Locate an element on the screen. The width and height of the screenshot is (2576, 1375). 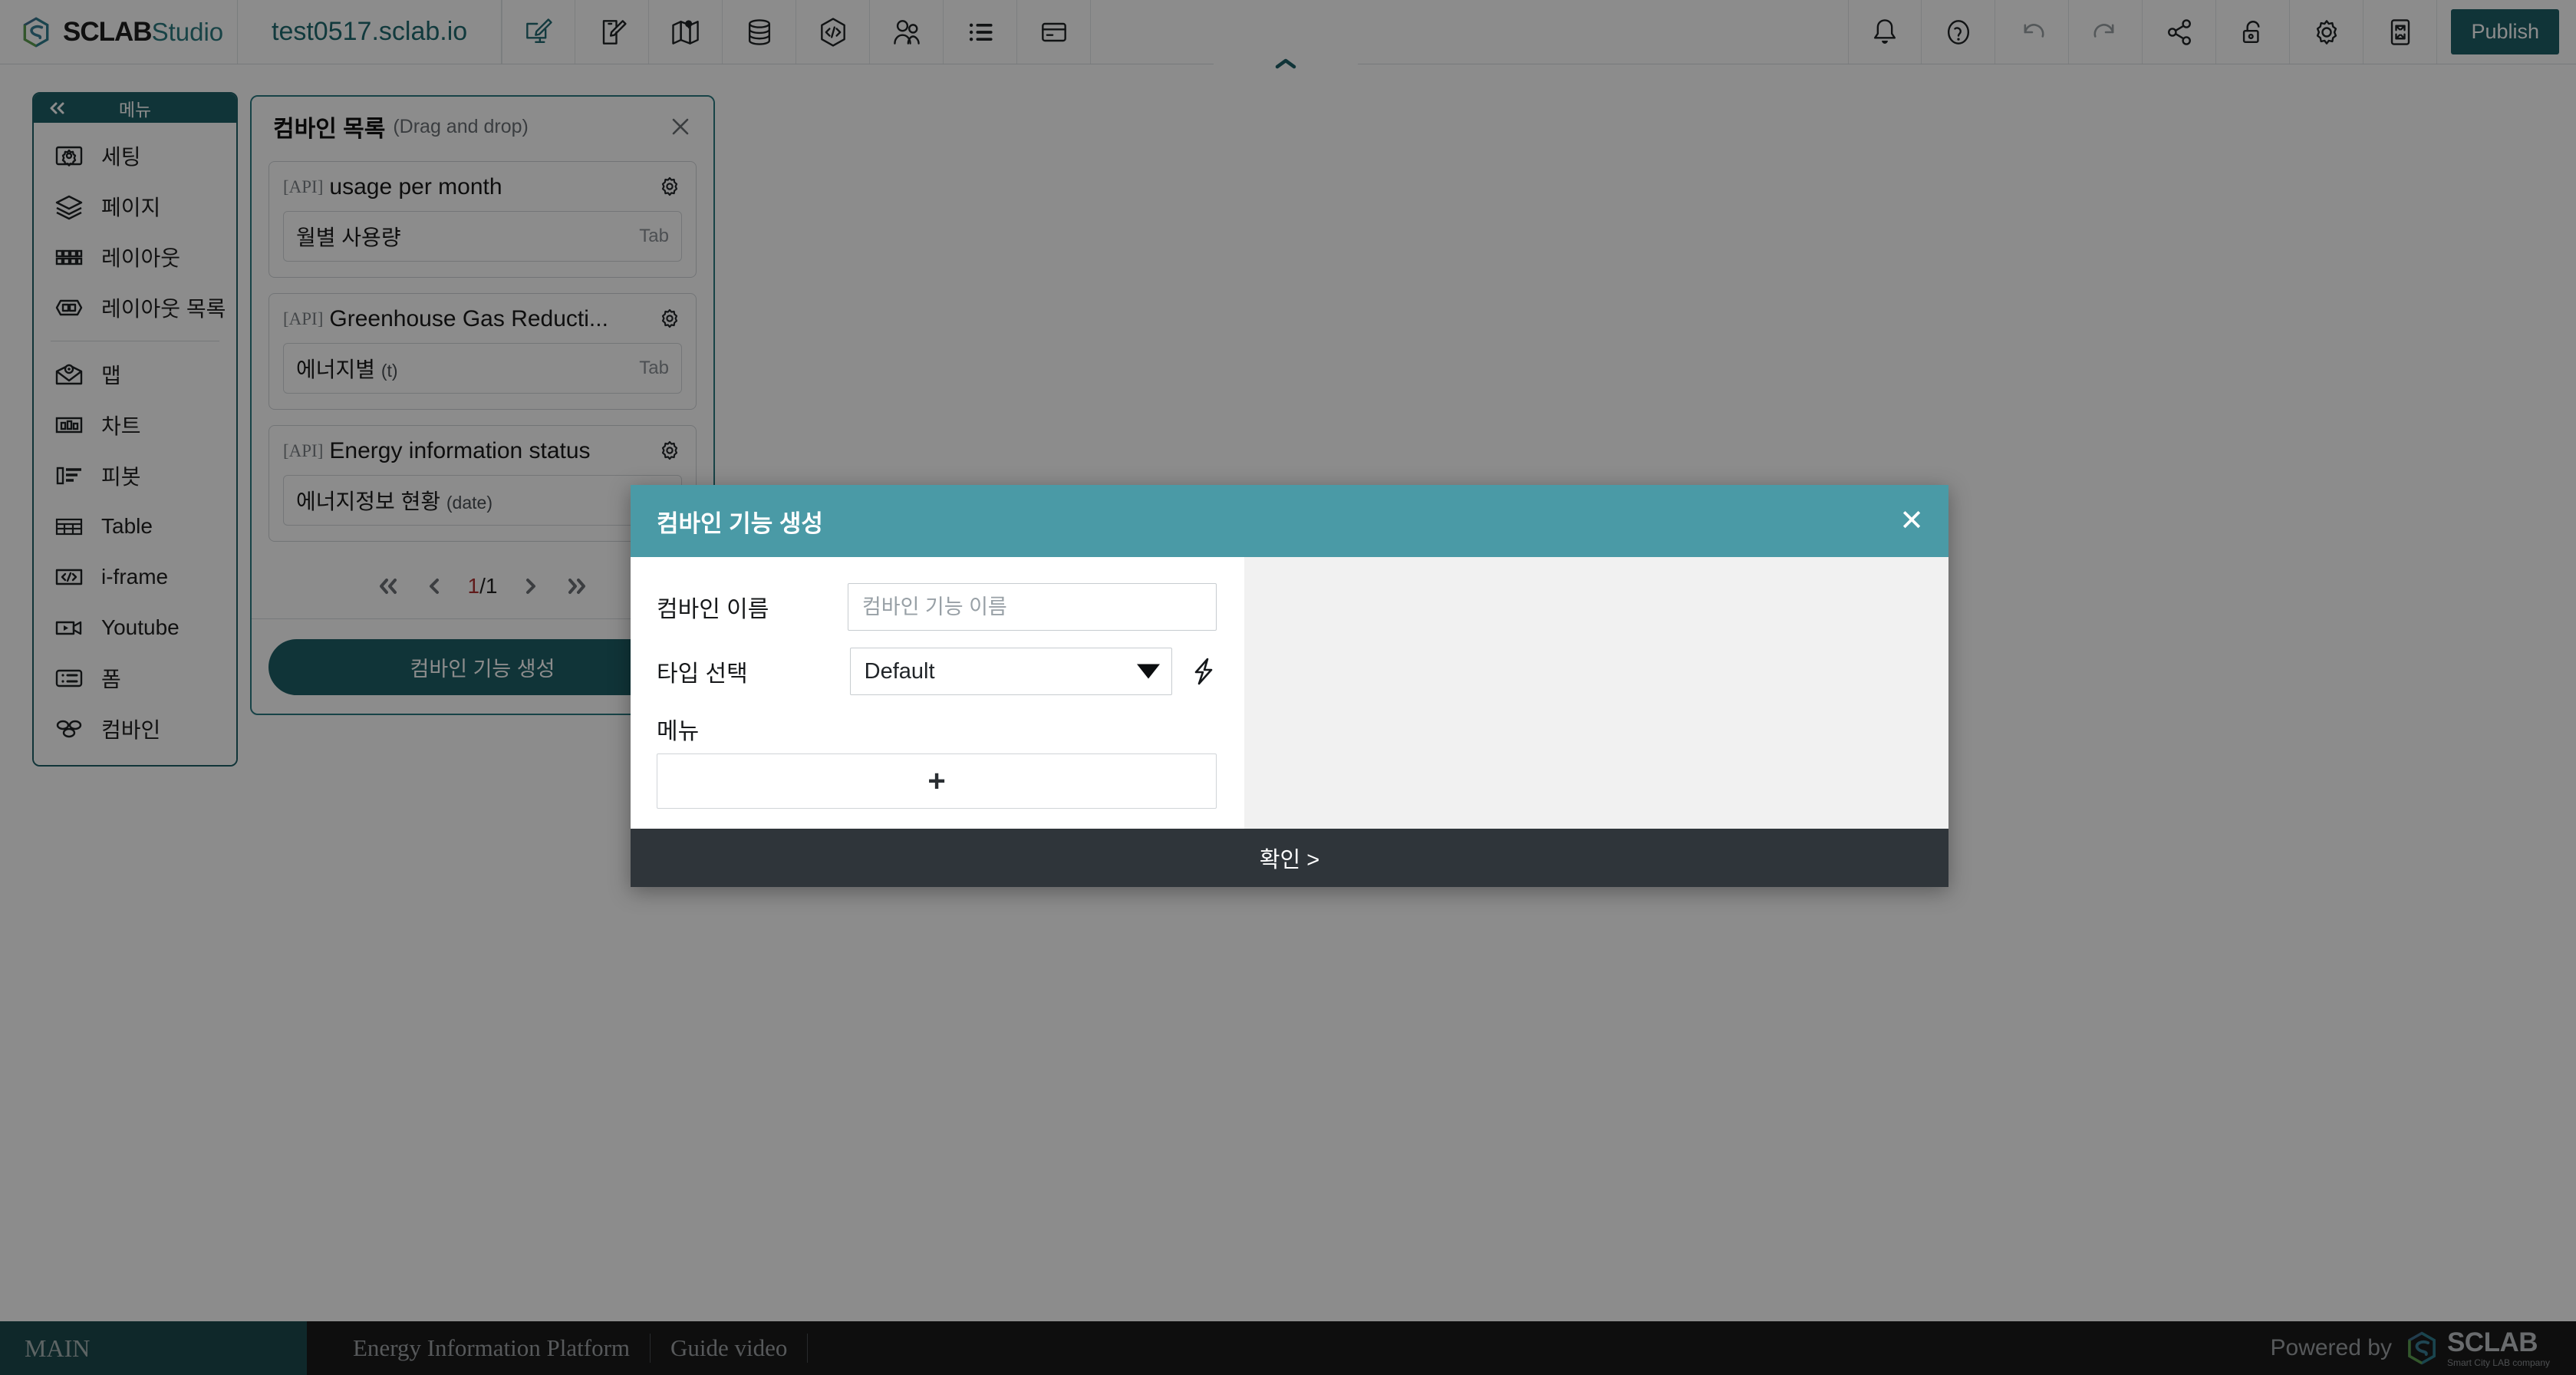
settings-icon is located at coordinates (69, 156).